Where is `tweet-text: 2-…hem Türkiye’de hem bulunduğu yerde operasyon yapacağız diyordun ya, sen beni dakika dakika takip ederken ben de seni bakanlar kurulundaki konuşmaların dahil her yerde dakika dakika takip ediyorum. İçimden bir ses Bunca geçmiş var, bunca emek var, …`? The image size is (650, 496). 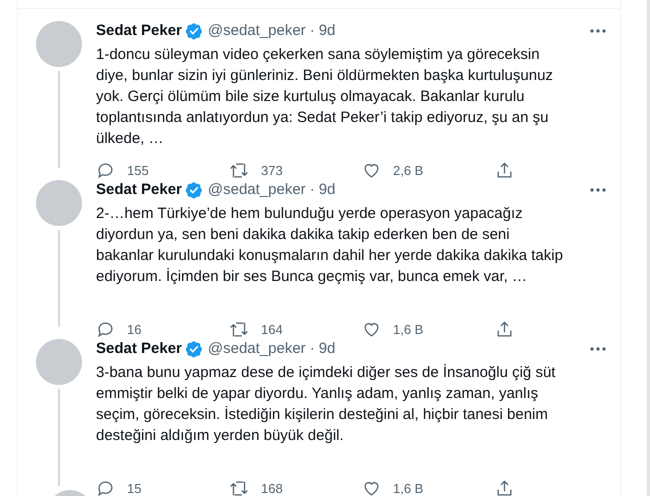 tweet-text: 2-…hem Türkiye’de hem bulunduğu yerde operasyon yapacağız diyordun ya, sen beni dakika dakika takip ederken ben de seni bakanlar kurulundaki konuşmaların dahil her yerde dakika dakika takip ediyorum. İçimden bir ses Bunca geçmiş var, bunca emek var, … is located at coordinates (330, 245).